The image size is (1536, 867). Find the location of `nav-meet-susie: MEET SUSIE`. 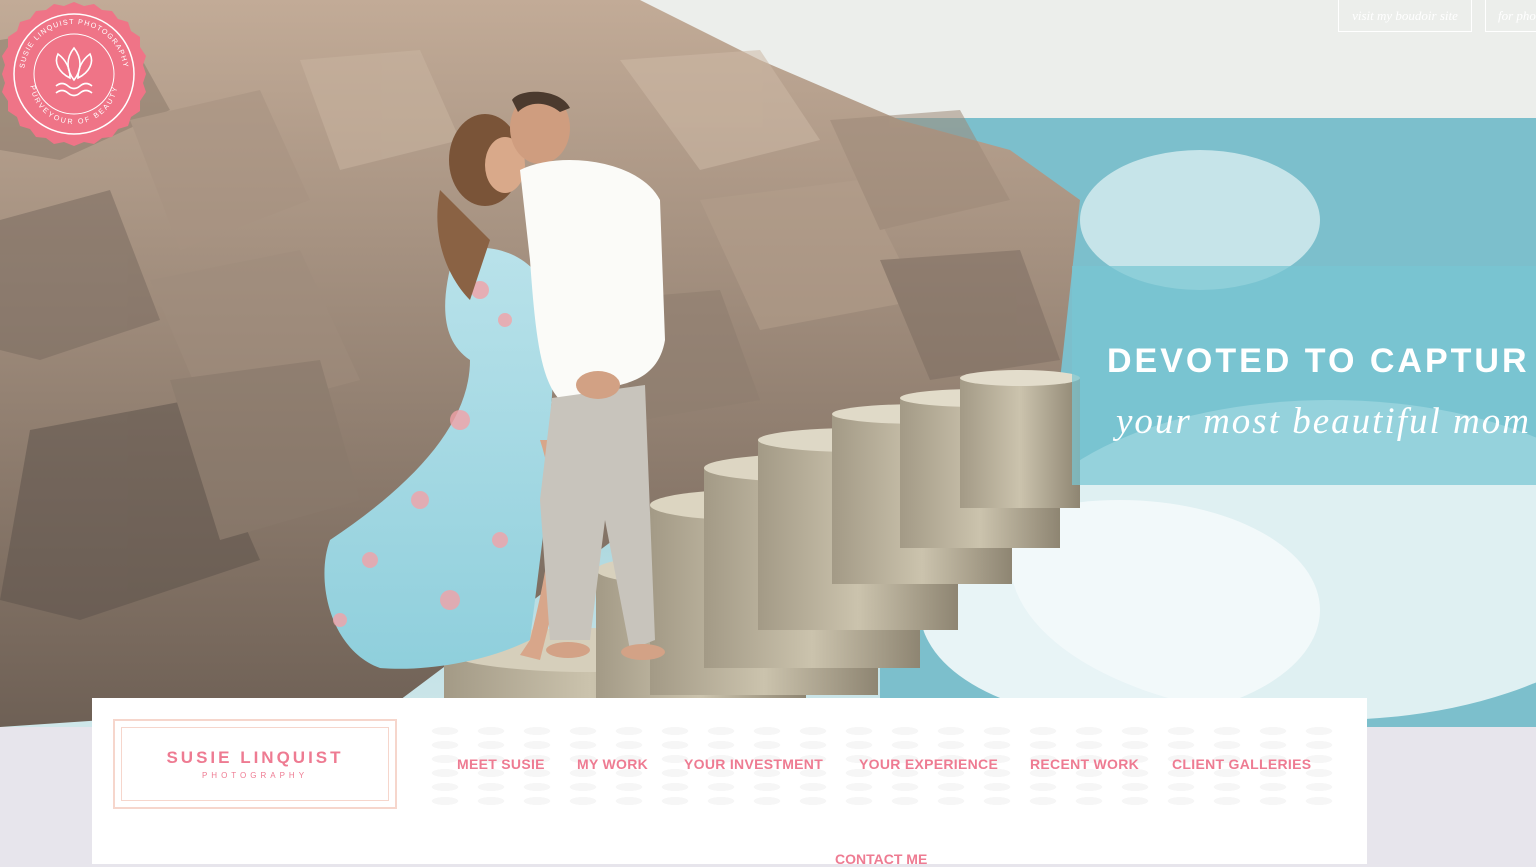

nav-meet-susie: MEET SUSIE is located at coordinates (501, 764).